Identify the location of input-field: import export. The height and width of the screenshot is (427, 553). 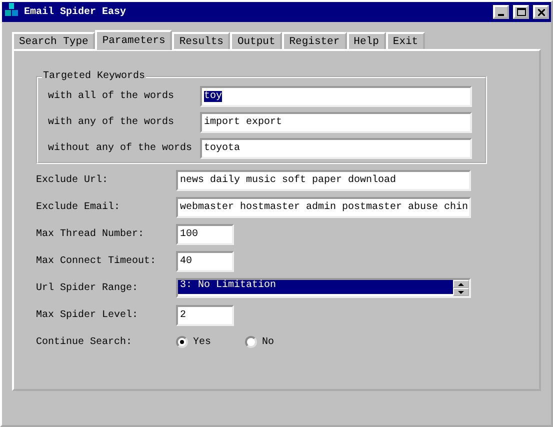
(336, 122).